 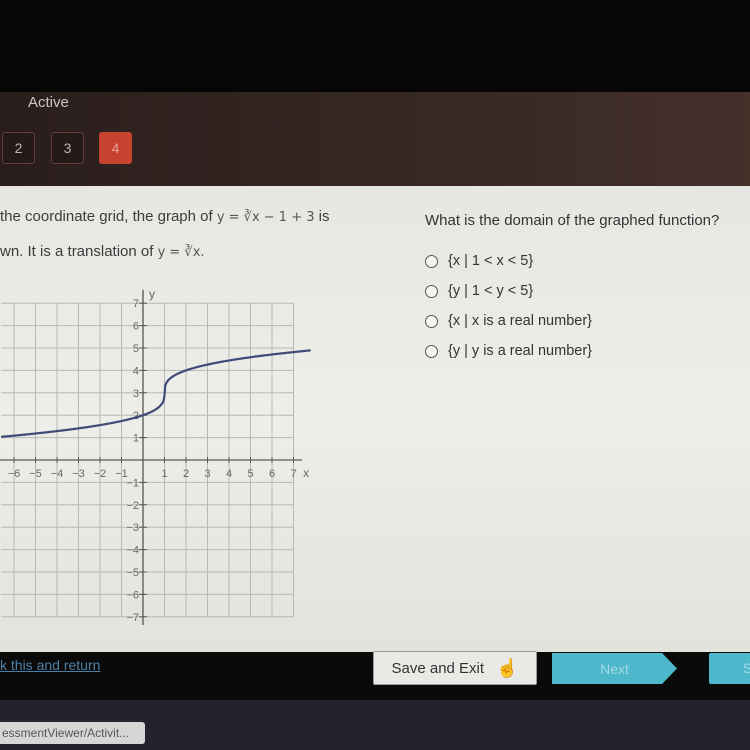 I want to click on y-tick-label: −5, so click(x=132, y=573).